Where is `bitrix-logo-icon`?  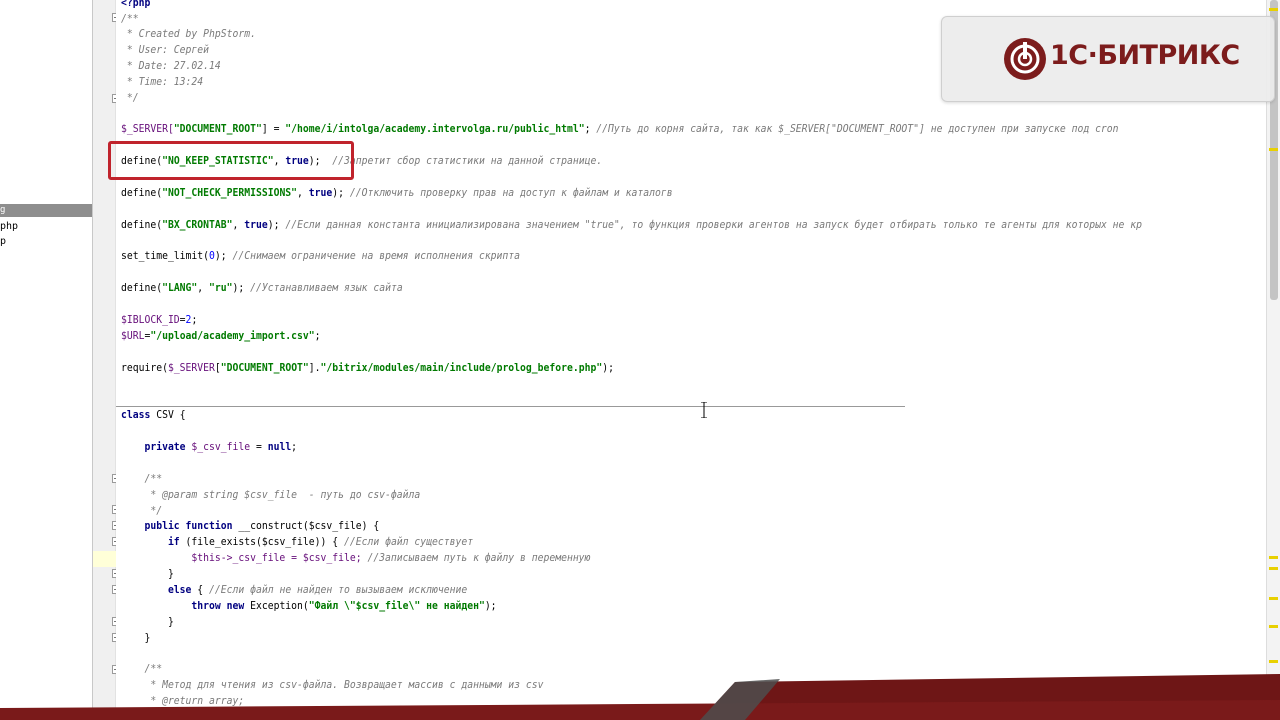
bitrix-logo-icon is located at coordinates (1025, 59).